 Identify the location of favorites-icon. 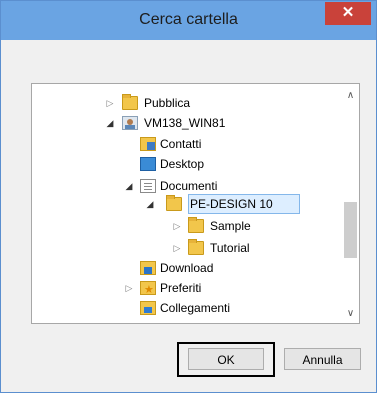
(148, 290).